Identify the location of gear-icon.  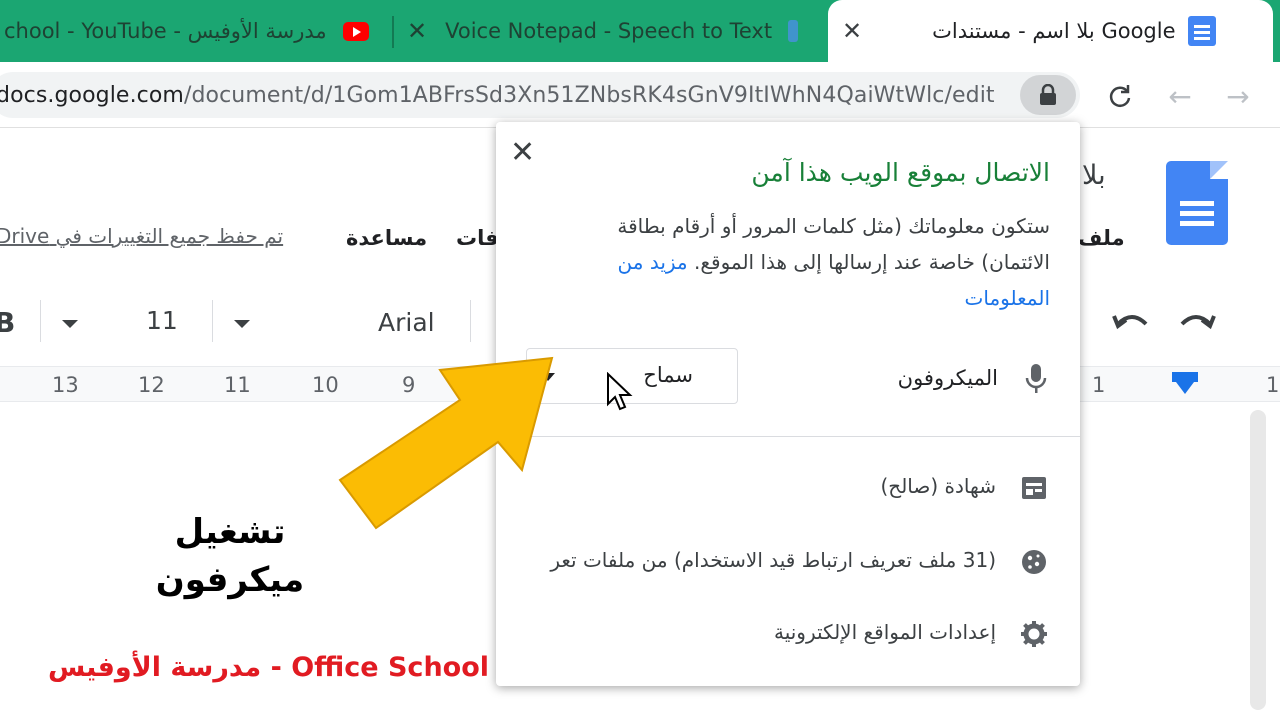
(1034, 634).